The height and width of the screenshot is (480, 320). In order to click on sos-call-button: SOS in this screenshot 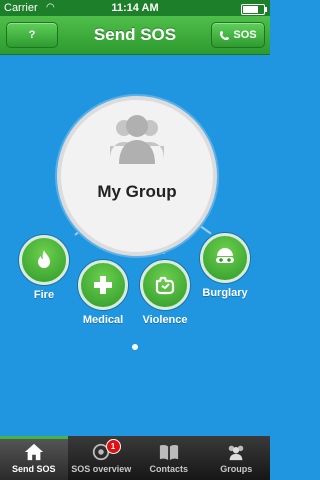, I will do `click(238, 35)`.